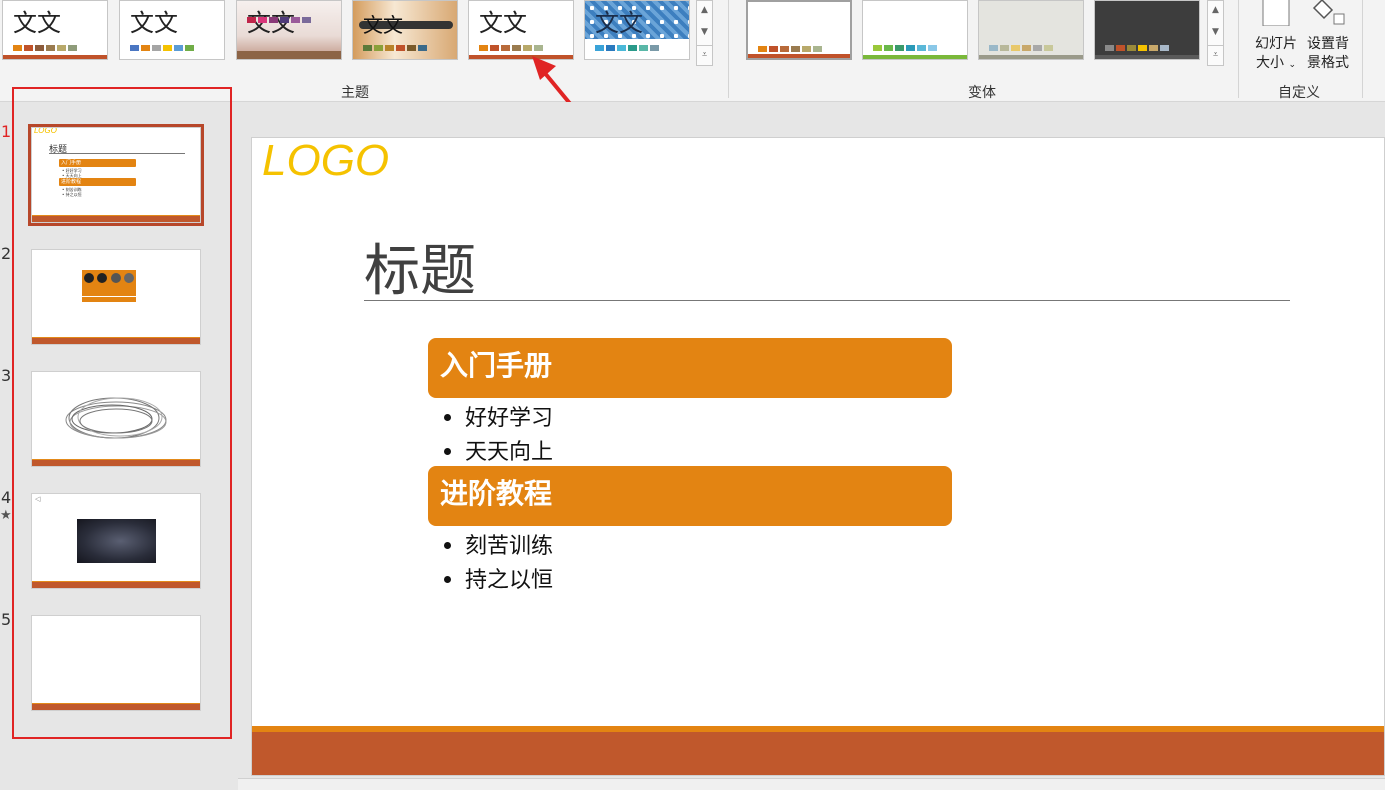 The width and height of the screenshot is (1385, 790). What do you see at coordinates (1276, 44) in the screenshot?
I see `slide-size-label-line1: 幻灯片` at bounding box center [1276, 44].